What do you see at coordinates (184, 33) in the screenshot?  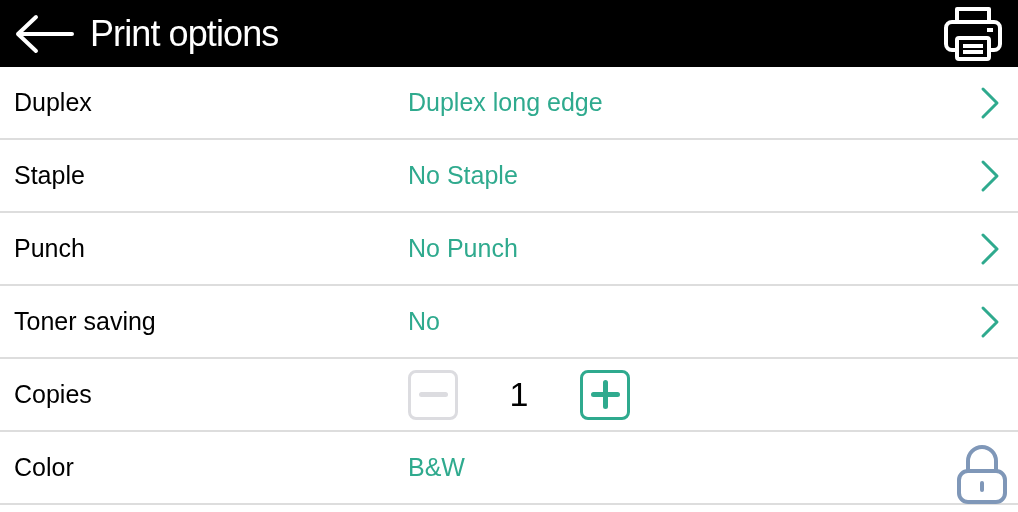 I see `page-title: Print options` at bounding box center [184, 33].